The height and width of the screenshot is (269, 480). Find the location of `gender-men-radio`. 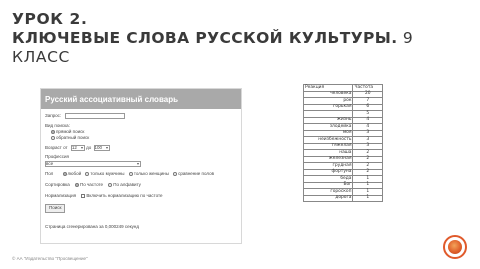

gender-men-radio is located at coordinates (87, 174).